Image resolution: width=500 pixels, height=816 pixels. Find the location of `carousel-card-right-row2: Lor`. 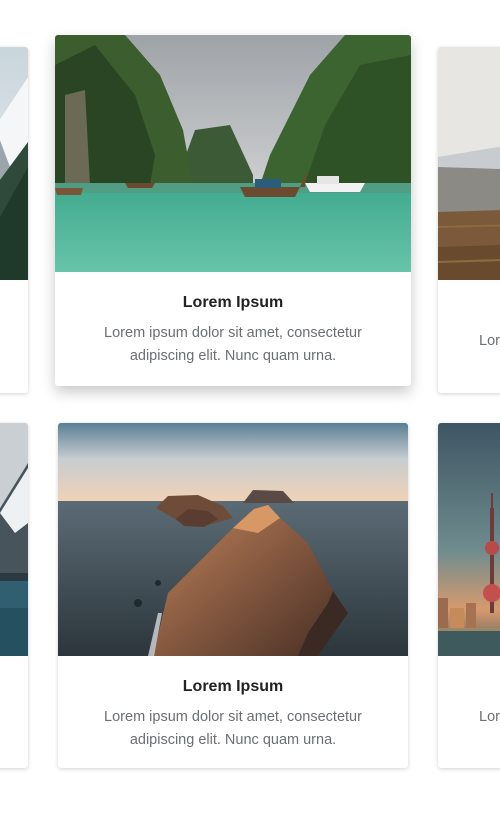

carousel-card-right-row2: Lor is located at coordinates (469, 595).